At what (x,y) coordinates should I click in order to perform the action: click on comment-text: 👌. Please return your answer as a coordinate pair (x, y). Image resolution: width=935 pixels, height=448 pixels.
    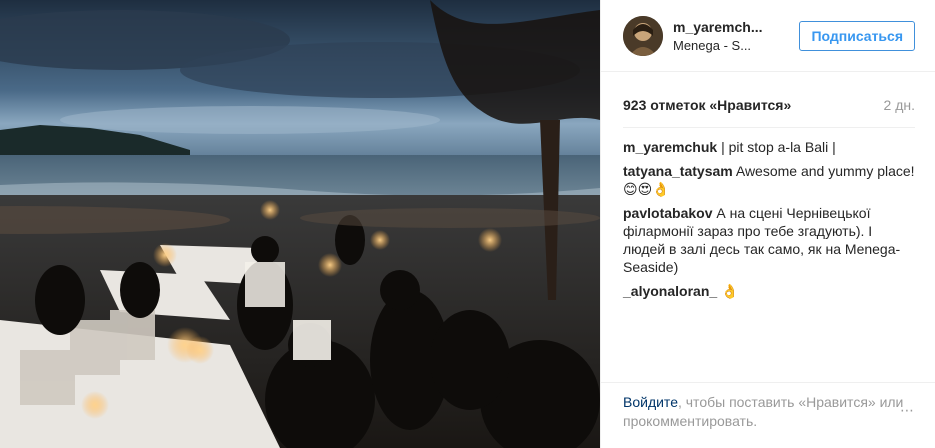
    Looking at the image, I should click on (730, 291).